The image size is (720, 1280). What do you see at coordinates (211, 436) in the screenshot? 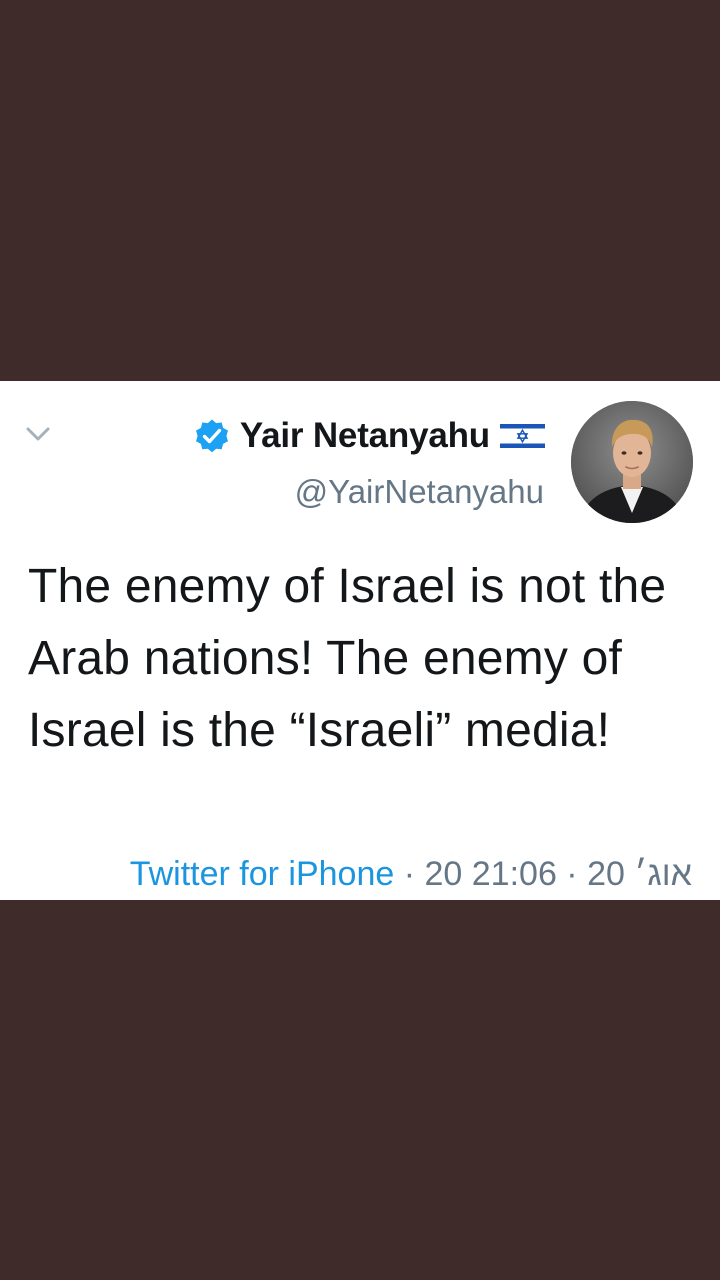
I see `verified-badge-icon` at bounding box center [211, 436].